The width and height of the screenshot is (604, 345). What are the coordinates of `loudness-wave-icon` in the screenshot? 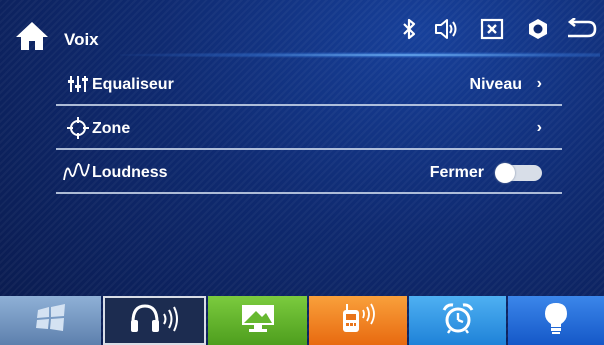 It's located at (77, 172).